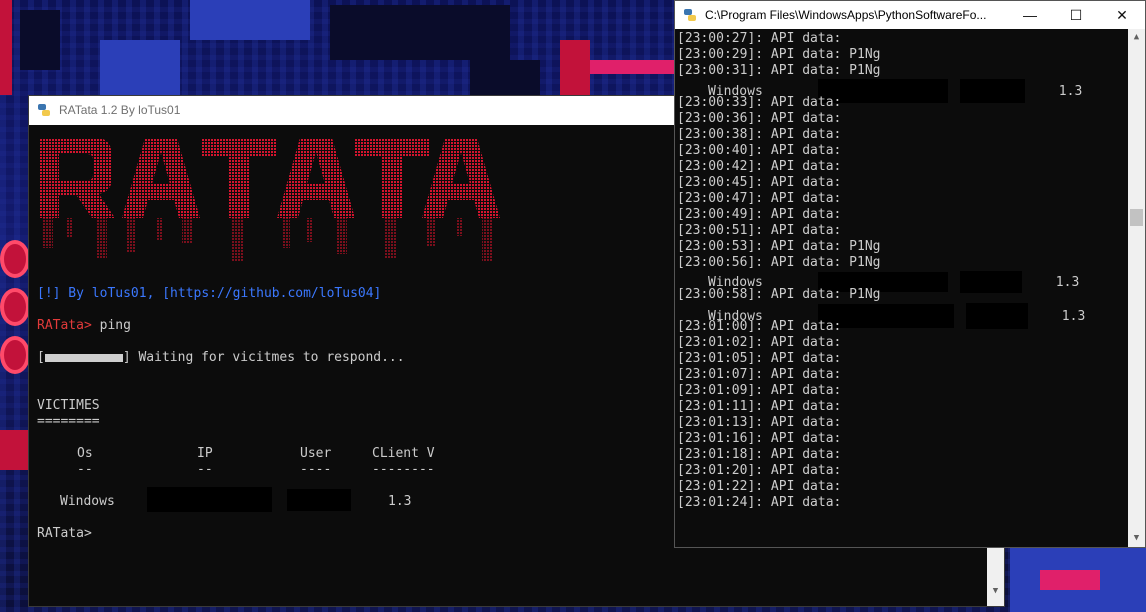 Image resolution: width=1146 pixels, height=612 pixels. What do you see at coordinates (779, 70) in the screenshot?
I see `log-line: [23:00:31]: API data: P1Ng` at bounding box center [779, 70].